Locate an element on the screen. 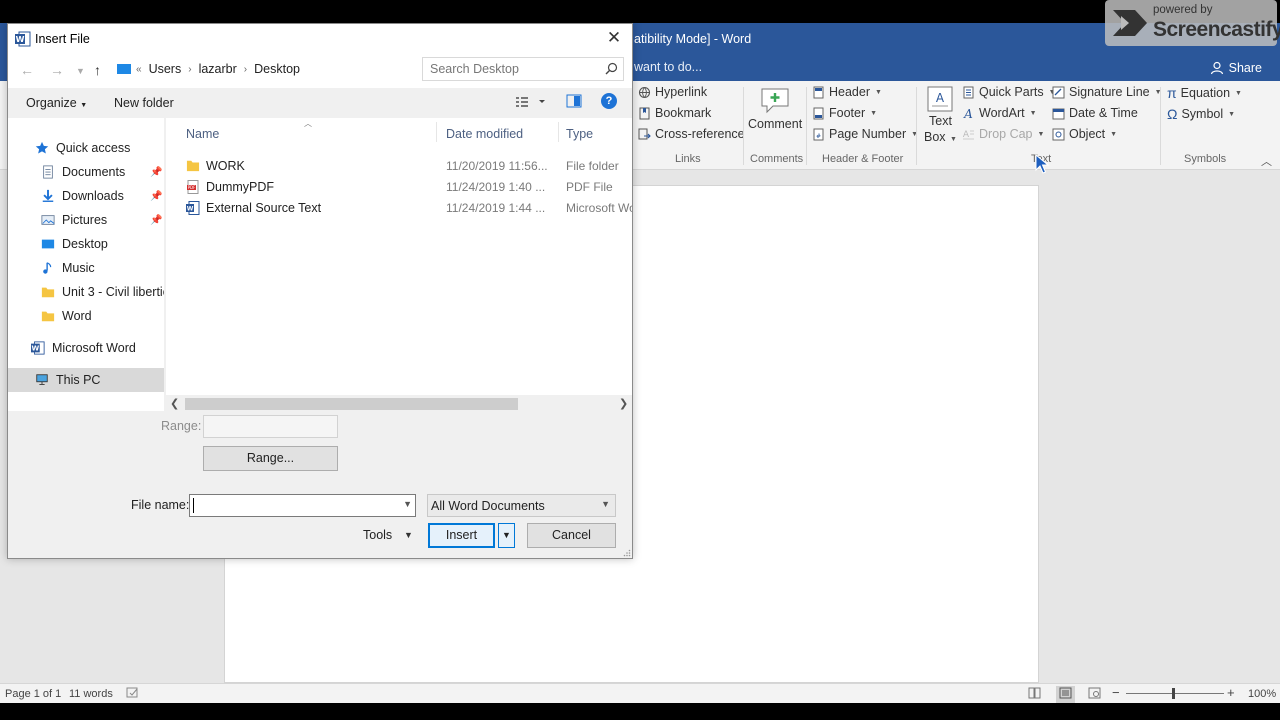 This screenshot has height=720, width=1280. quick-parts-label: Quick Parts is located at coordinates (1011, 92).